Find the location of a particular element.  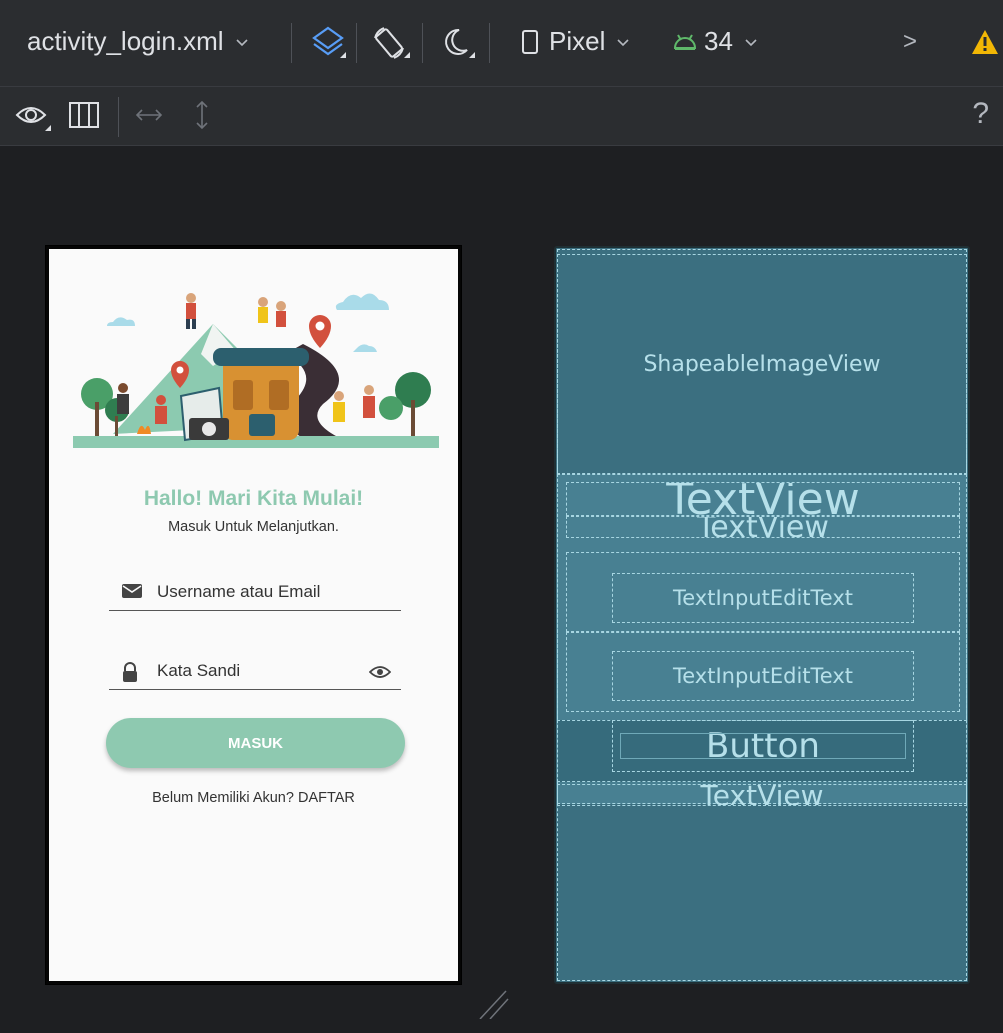

device-selector: Pixel is located at coordinates (576, 41).